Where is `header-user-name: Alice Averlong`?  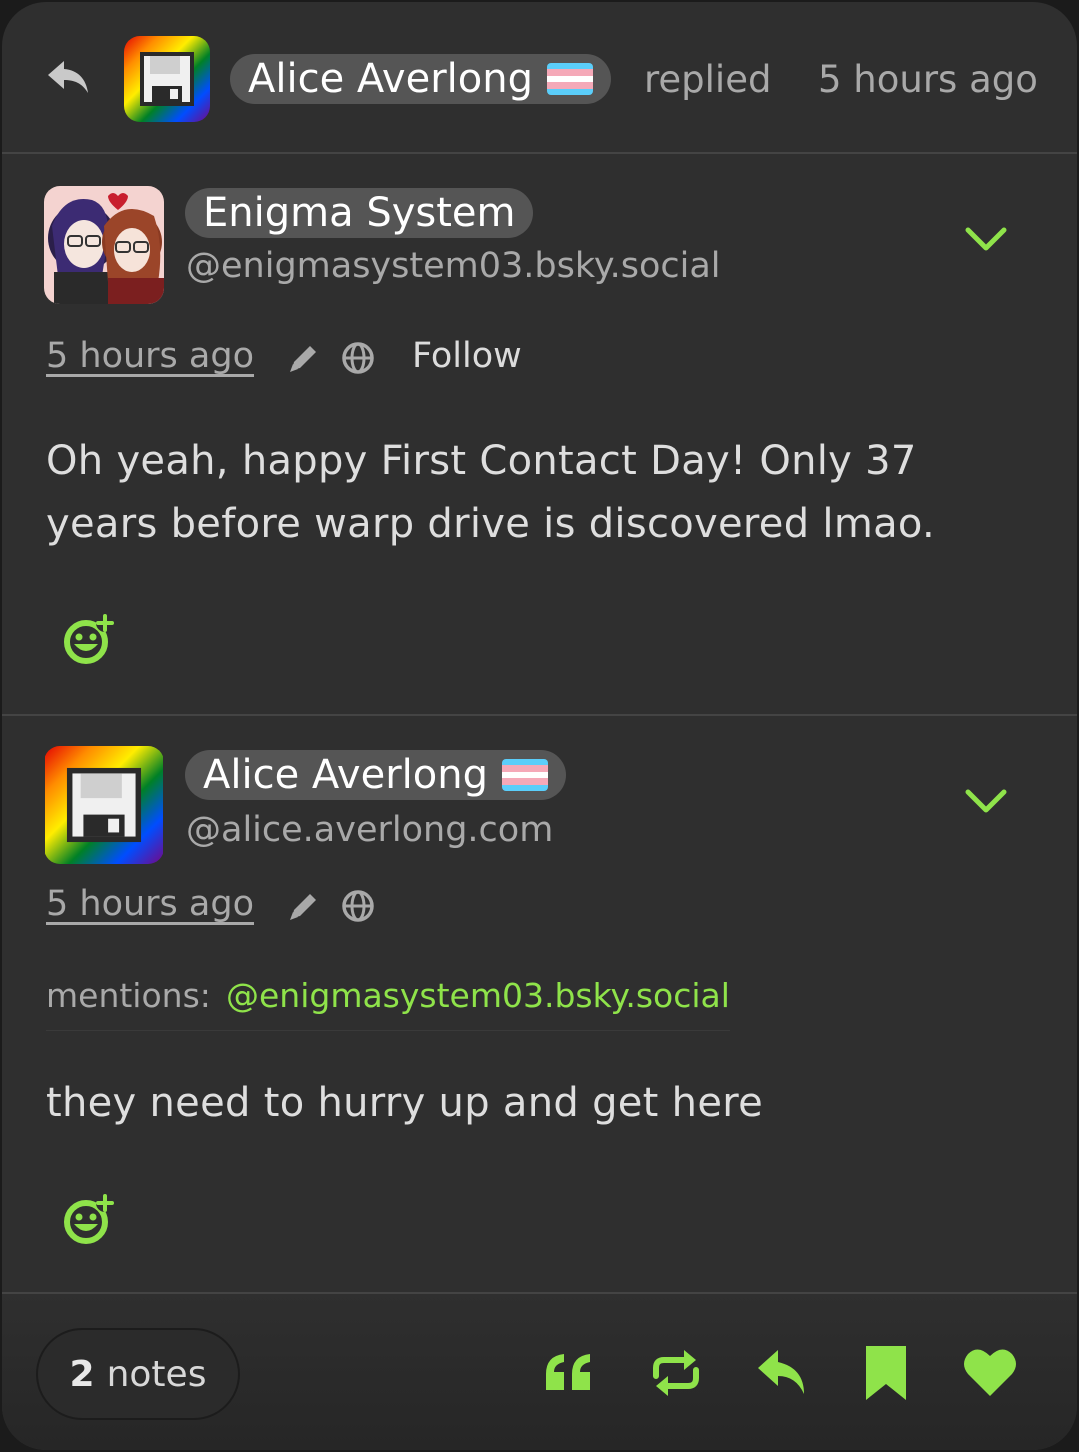 header-user-name: Alice Averlong is located at coordinates (420, 79).